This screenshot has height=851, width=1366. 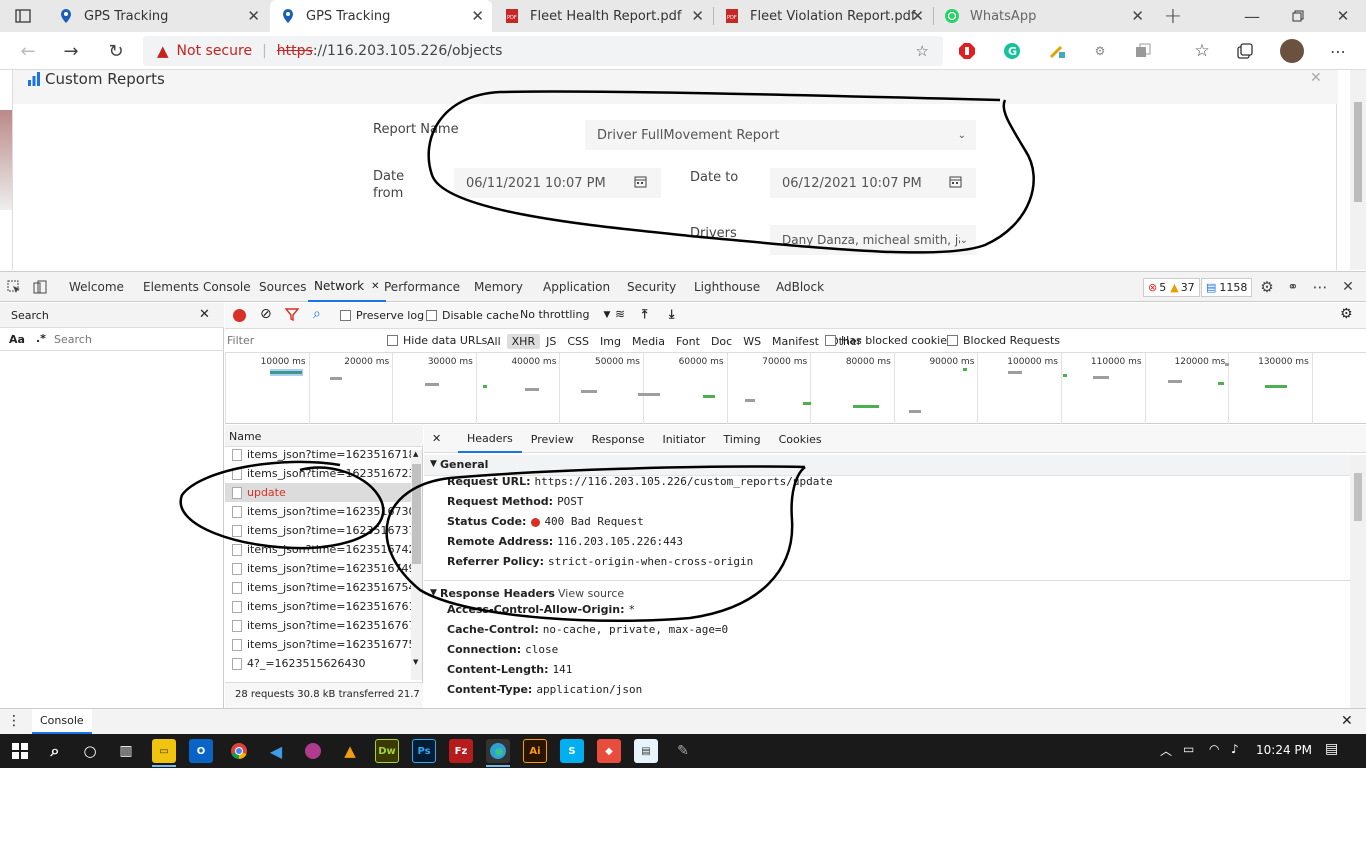 I want to click on close-devtools-icon: ✕, so click(x=1348, y=287).